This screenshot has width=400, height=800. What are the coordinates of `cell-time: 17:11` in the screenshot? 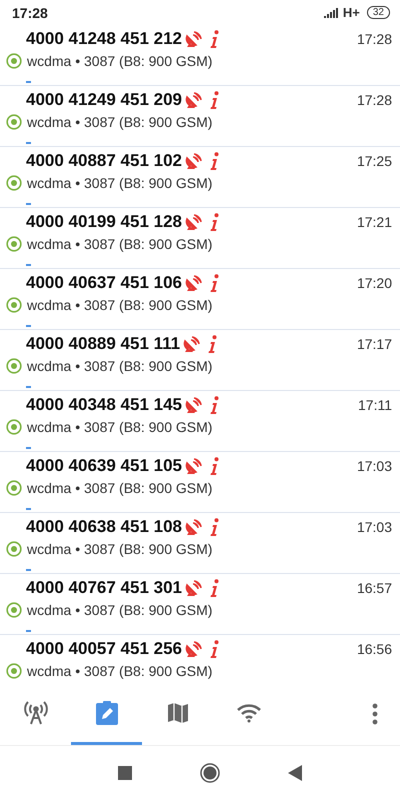 It's located at (375, 405).